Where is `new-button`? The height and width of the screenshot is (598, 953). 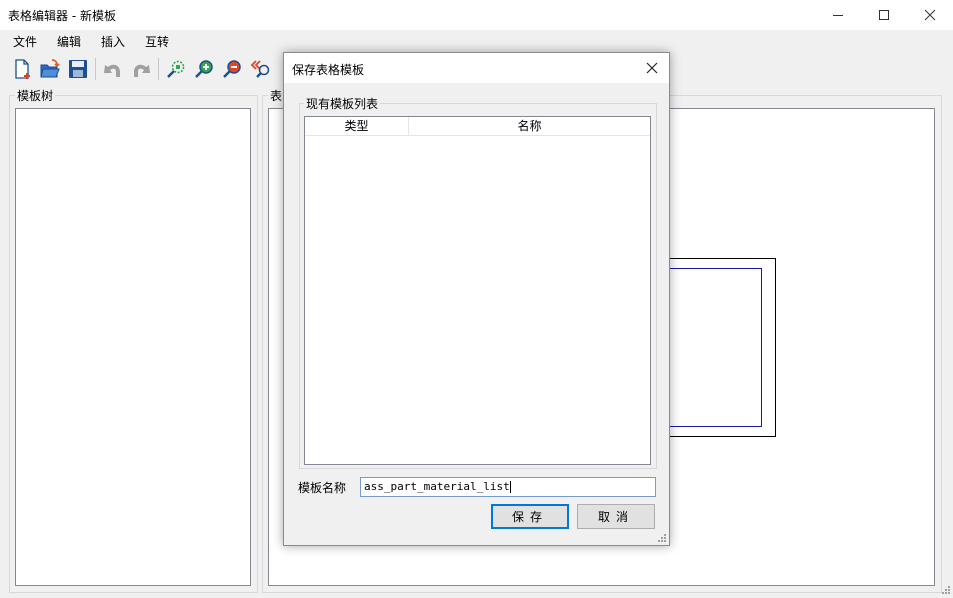 new-button is located at coordinates (22, 69).